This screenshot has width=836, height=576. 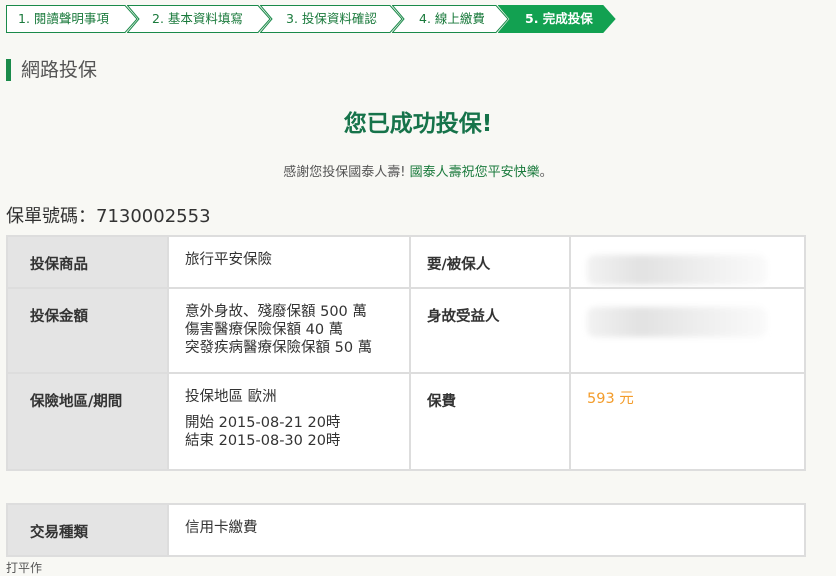 I want to click on region-label: 保險地區/期間, so click(x=87, y=421).